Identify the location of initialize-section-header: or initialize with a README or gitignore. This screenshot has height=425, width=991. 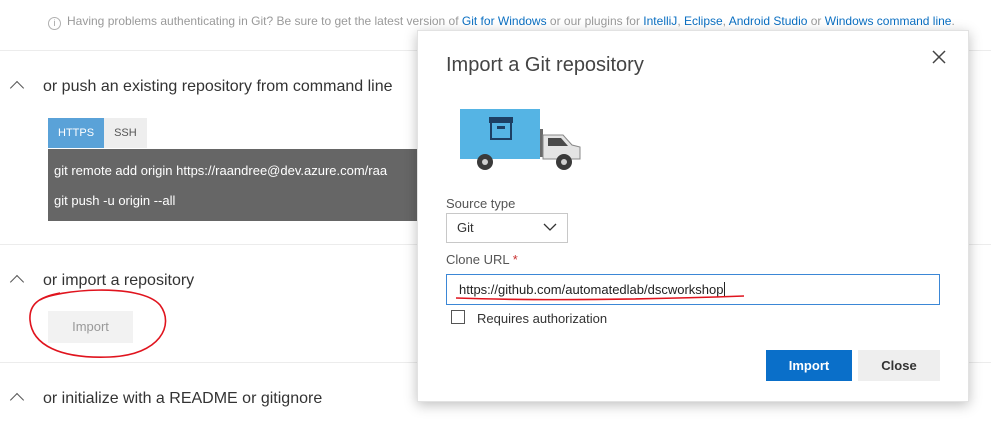
(166, 399).